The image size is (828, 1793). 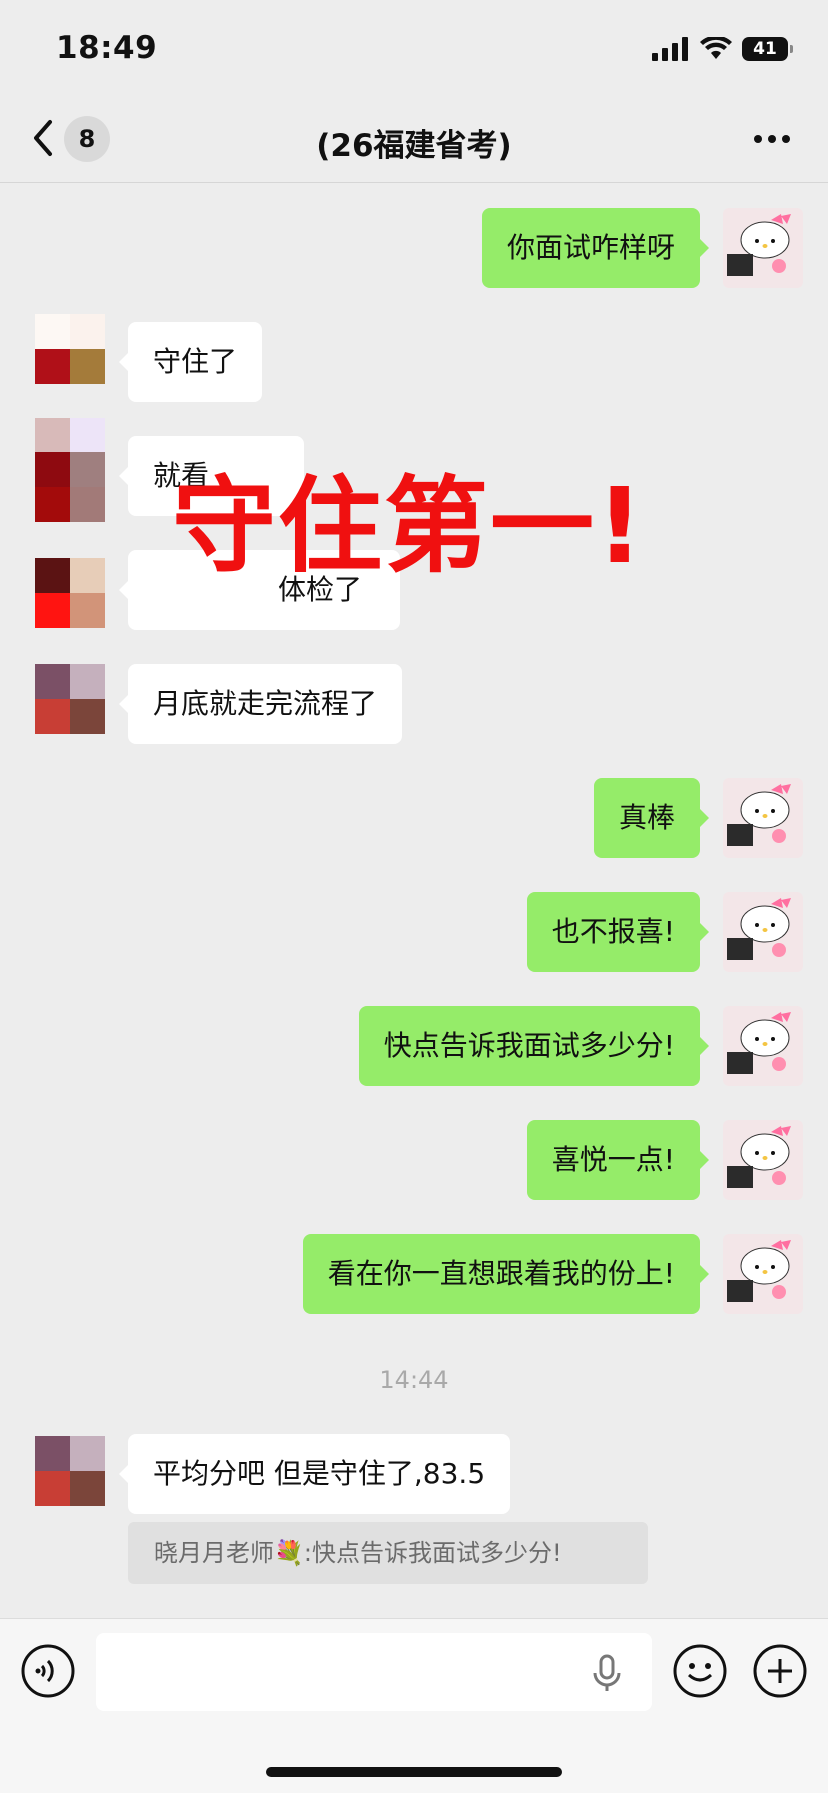 What do you see at coordinates (506, 1274) in the screenshot?
I see `message-bubble-outgoing: 看在你一直想跟着我的份上!` at bounding box center [506, 1274].